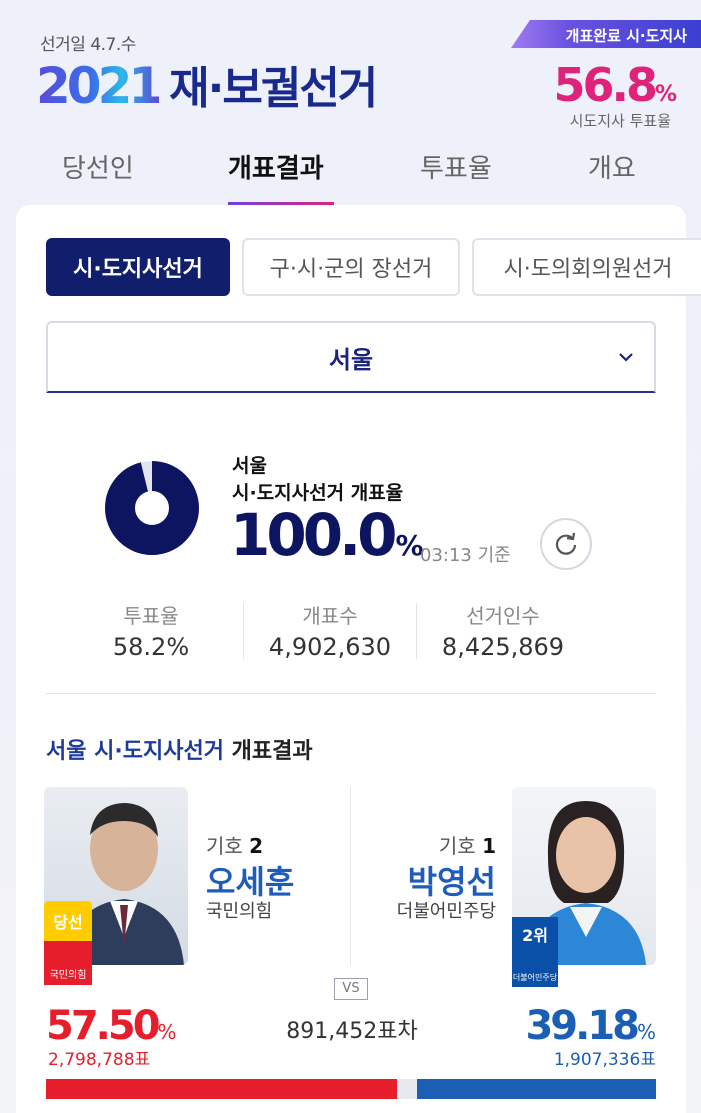  What do you see at coordinates (151, 630) in the screenshot?
I see `stat-turnout: 투표율 58.2%` at bounding box center [151, 630].